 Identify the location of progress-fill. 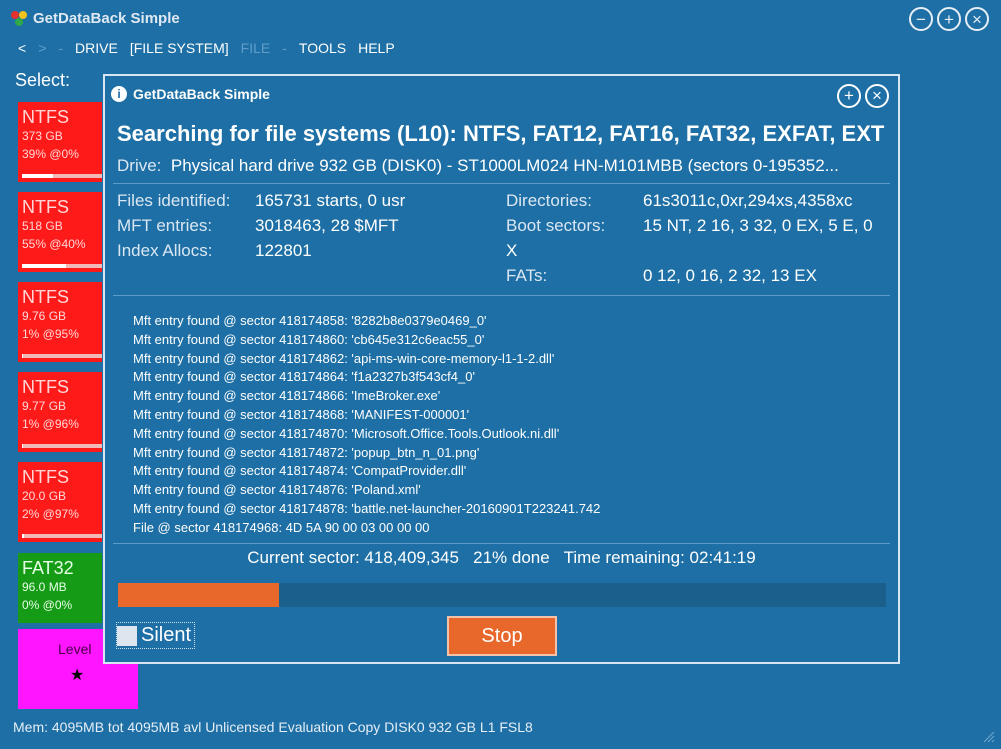
(199, 595).